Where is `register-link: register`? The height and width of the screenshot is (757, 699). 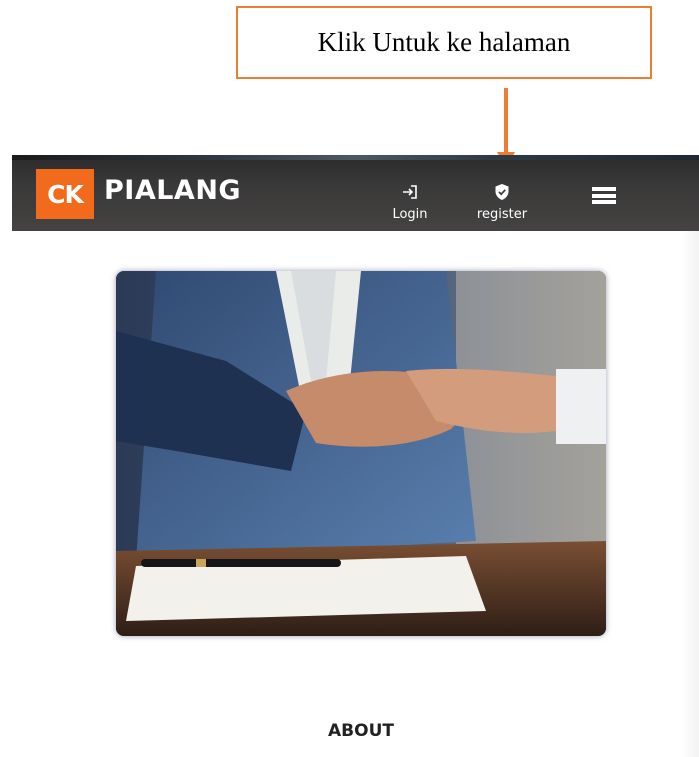
register-link: register is located at coordinates (502, 202).